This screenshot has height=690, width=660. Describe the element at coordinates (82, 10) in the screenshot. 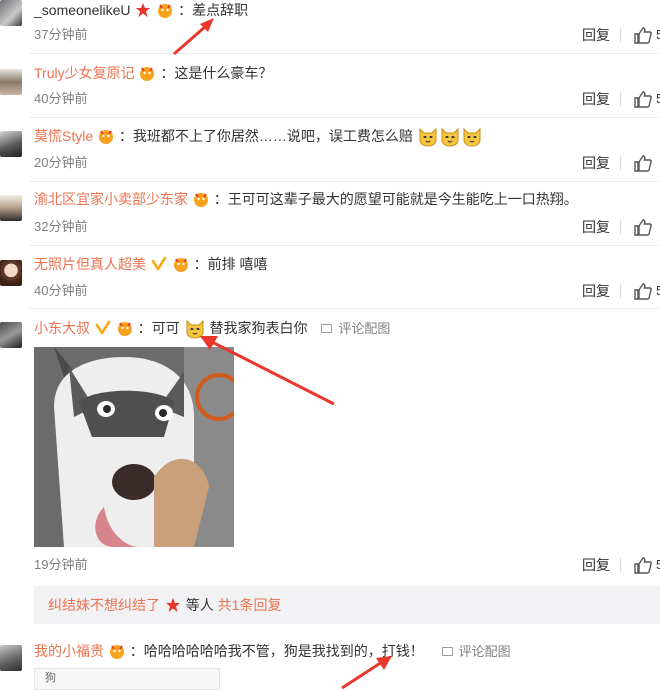

I see `comment-username: _someonelikeU` at that location.